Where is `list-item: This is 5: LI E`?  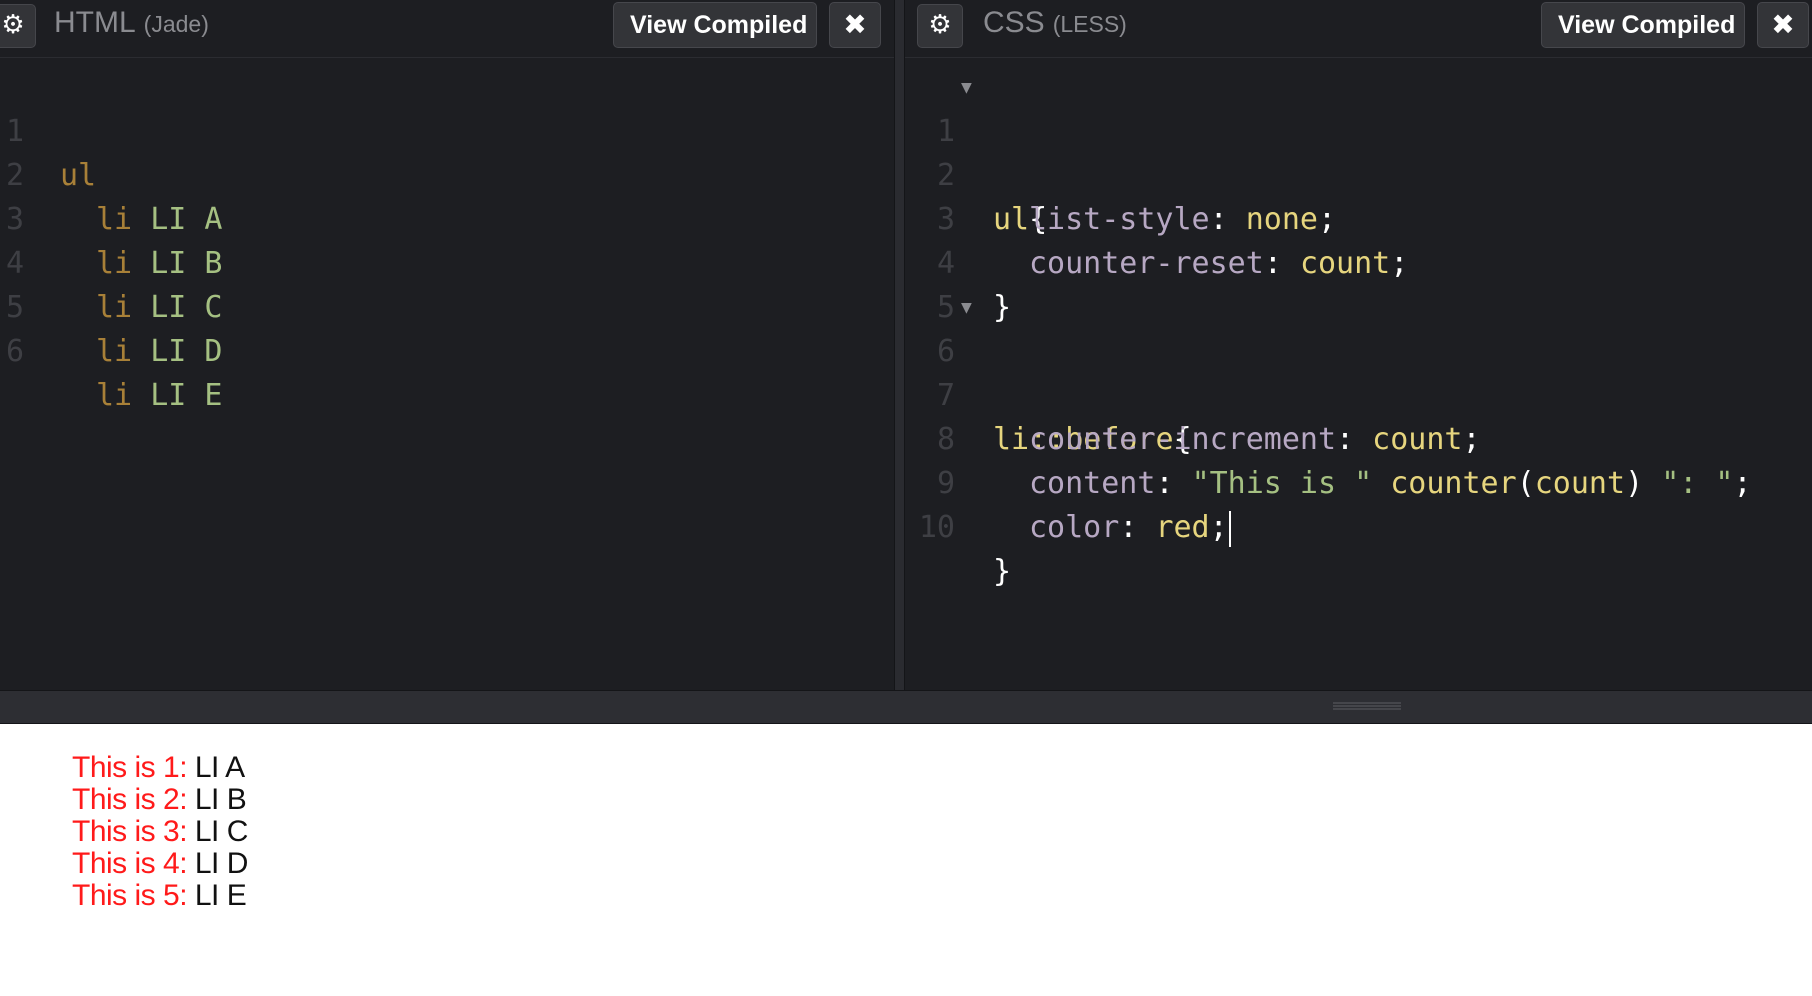
list-item: This is 5: LI E is located at coordinates (160, 896).